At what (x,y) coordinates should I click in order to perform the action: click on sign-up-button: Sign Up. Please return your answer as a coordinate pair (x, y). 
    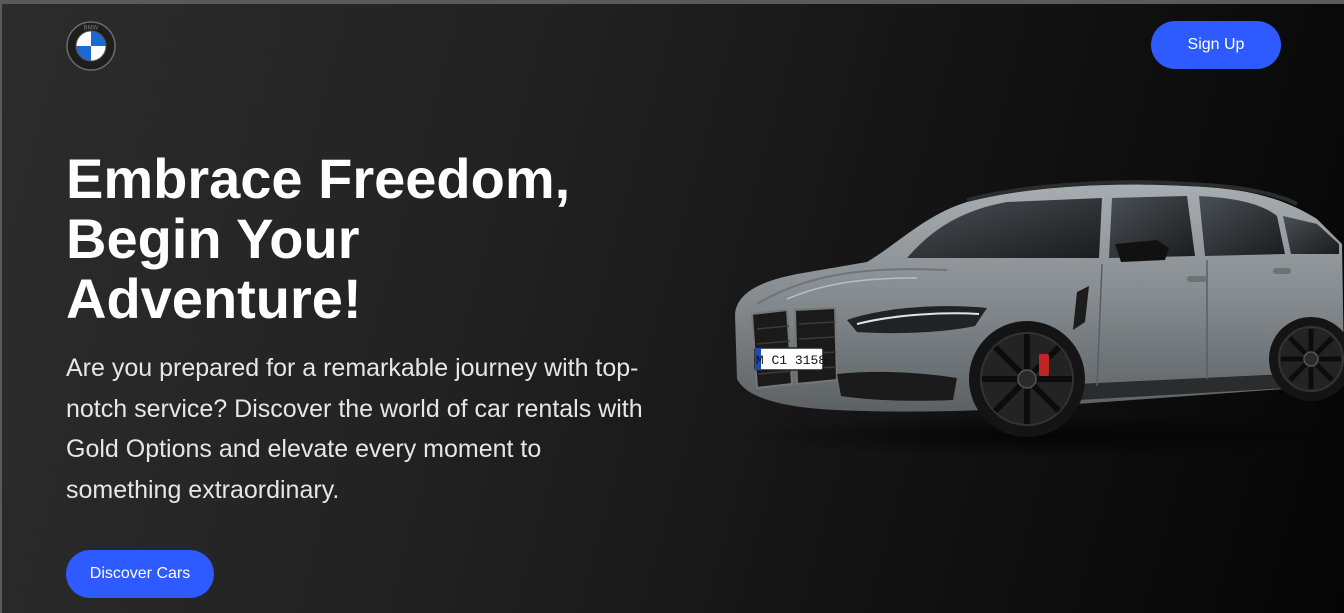
    Looking at the image, I should click on (1216, 45).